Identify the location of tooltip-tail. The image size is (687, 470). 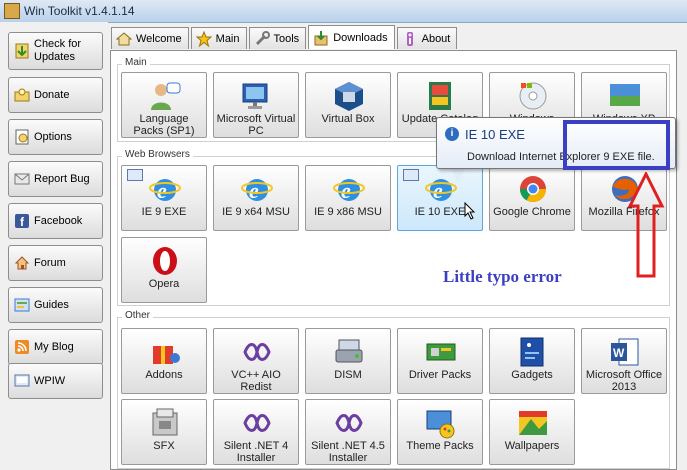
(458, 175).